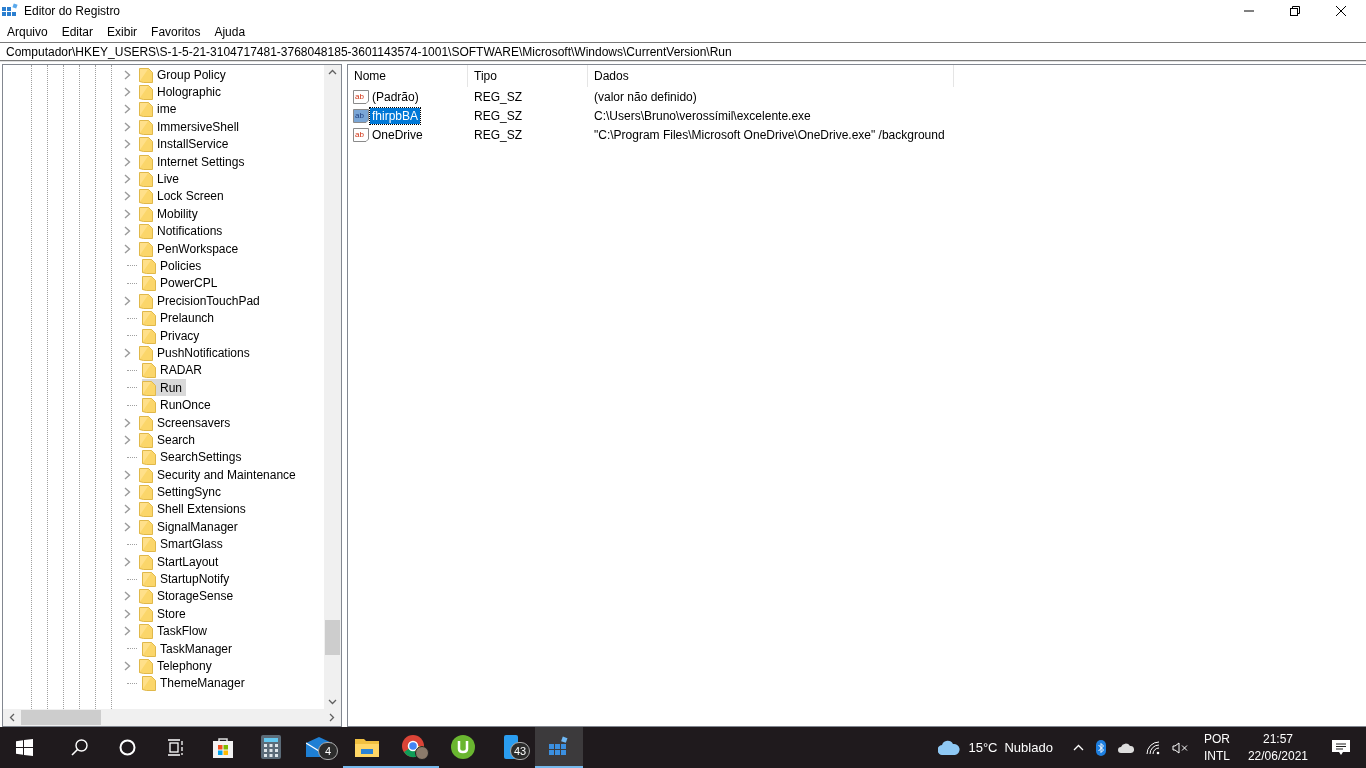 The height and width of the screenshot is (768, 1366). I want to click on menu-item: Favoritos, so click(176, 32).